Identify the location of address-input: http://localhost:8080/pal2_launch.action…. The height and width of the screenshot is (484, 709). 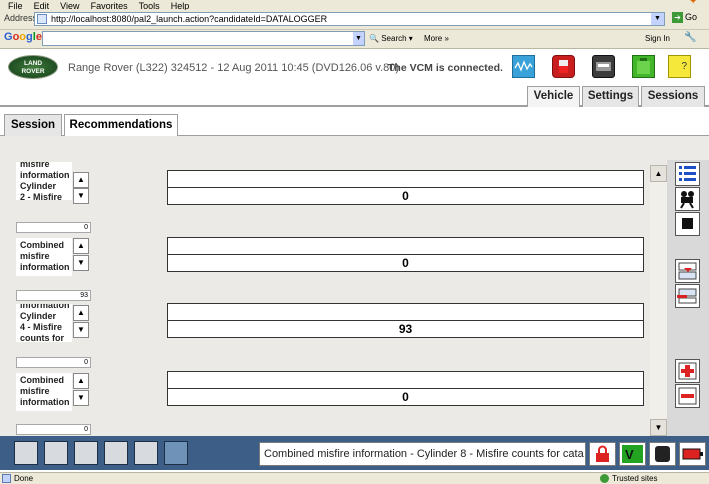
(349, 19).